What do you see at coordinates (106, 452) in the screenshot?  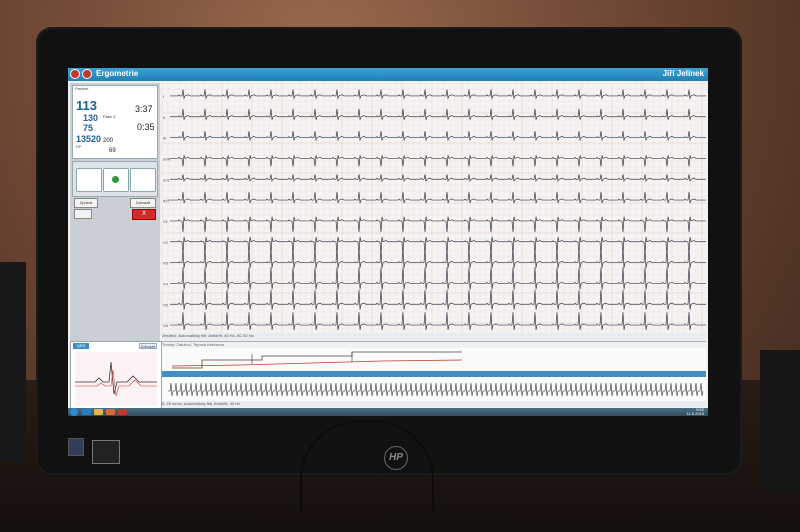 I see `windows-sticker` at bounding box center [106, 452].